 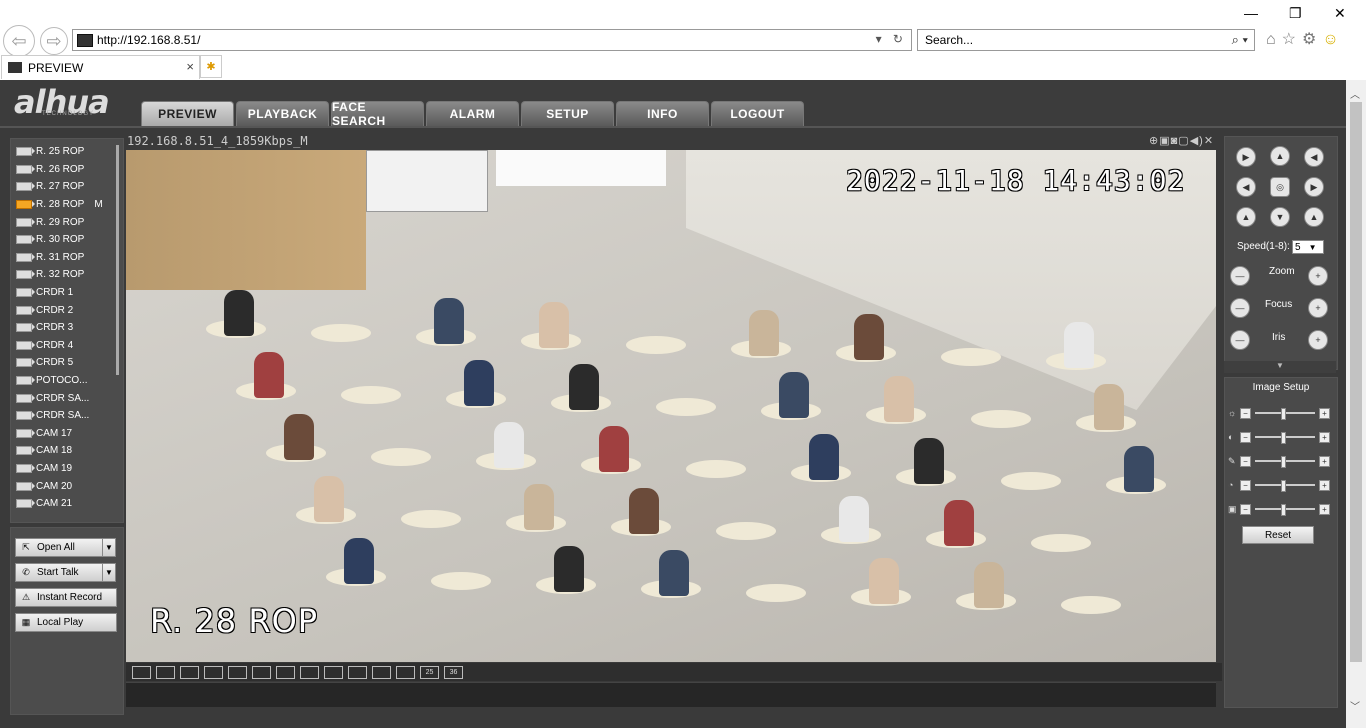 What do you see at coordinates (1312, 39) in the screenshot?
I see `settings-gear-icon: ⚙` at bounding box center [1312, 39].